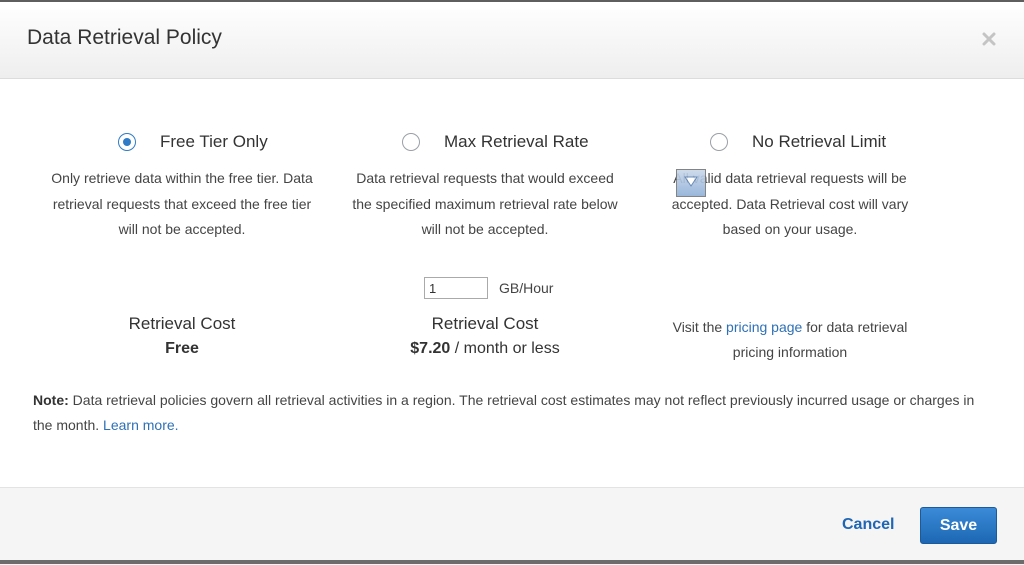 This screenshot has height=565, width=1024. Describe the element at coordinates (182, 323) in the screenshot. I see `cost-label-free-tier: Retrieval Cost` at that location.